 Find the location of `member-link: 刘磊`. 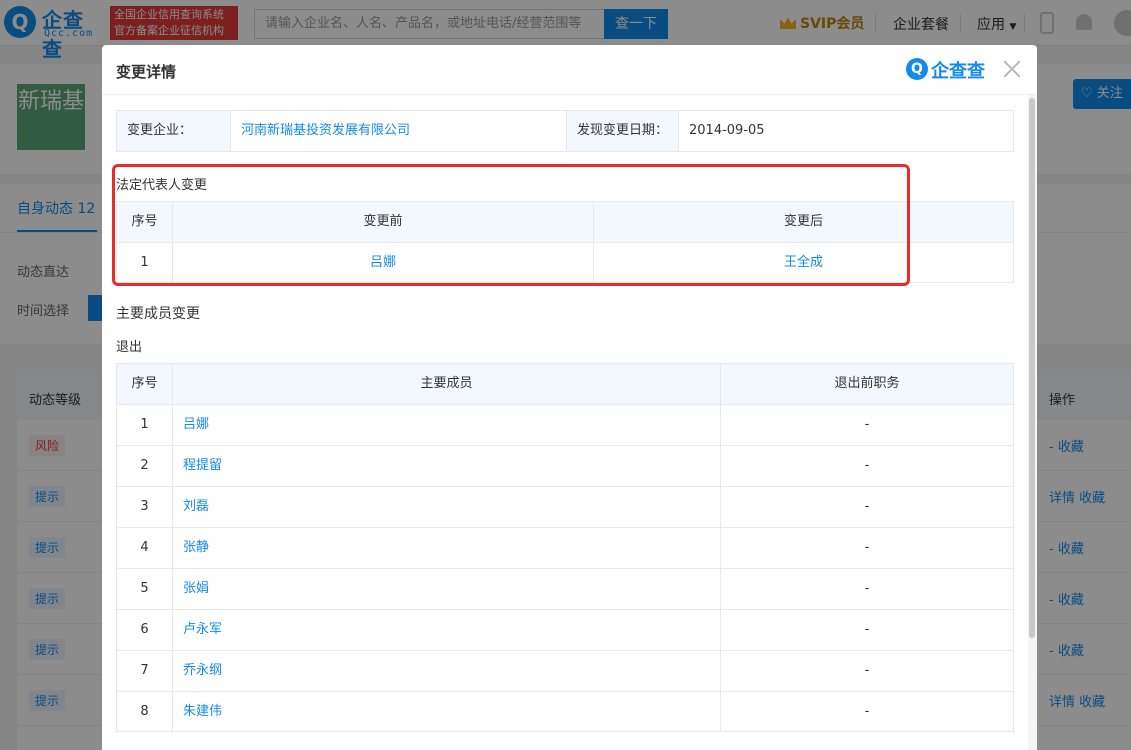

member-link: 刘磊 is located at coordinates (447, 507).